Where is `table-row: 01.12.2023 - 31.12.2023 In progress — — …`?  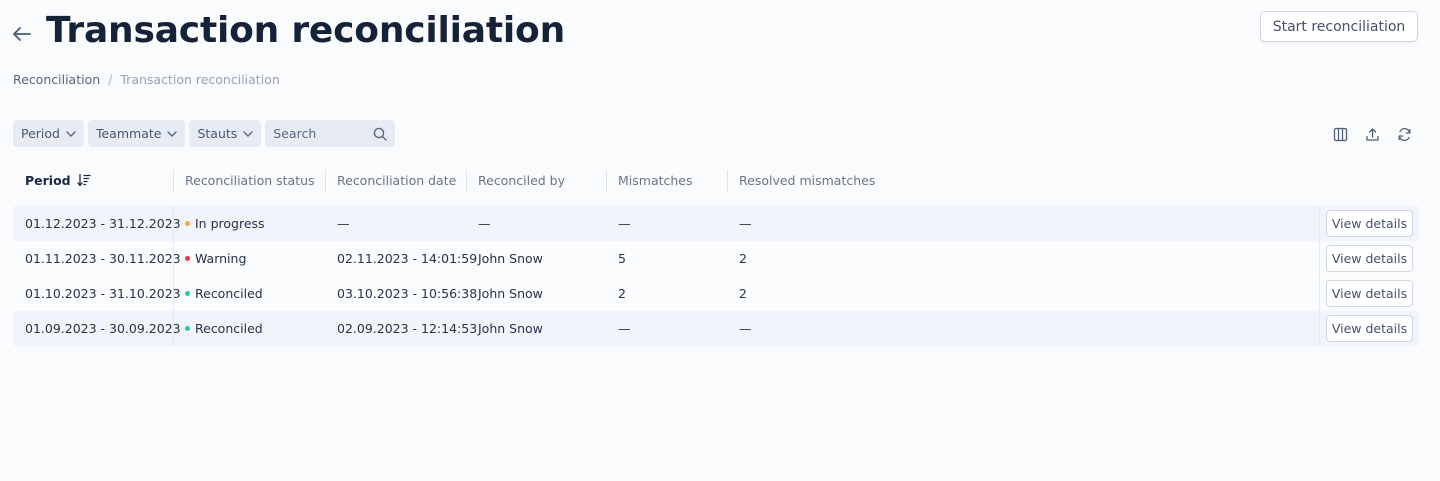
table-row: 01.12.2023 - 31.12.2023 In progress — — … is located at coordinates (716, 223).